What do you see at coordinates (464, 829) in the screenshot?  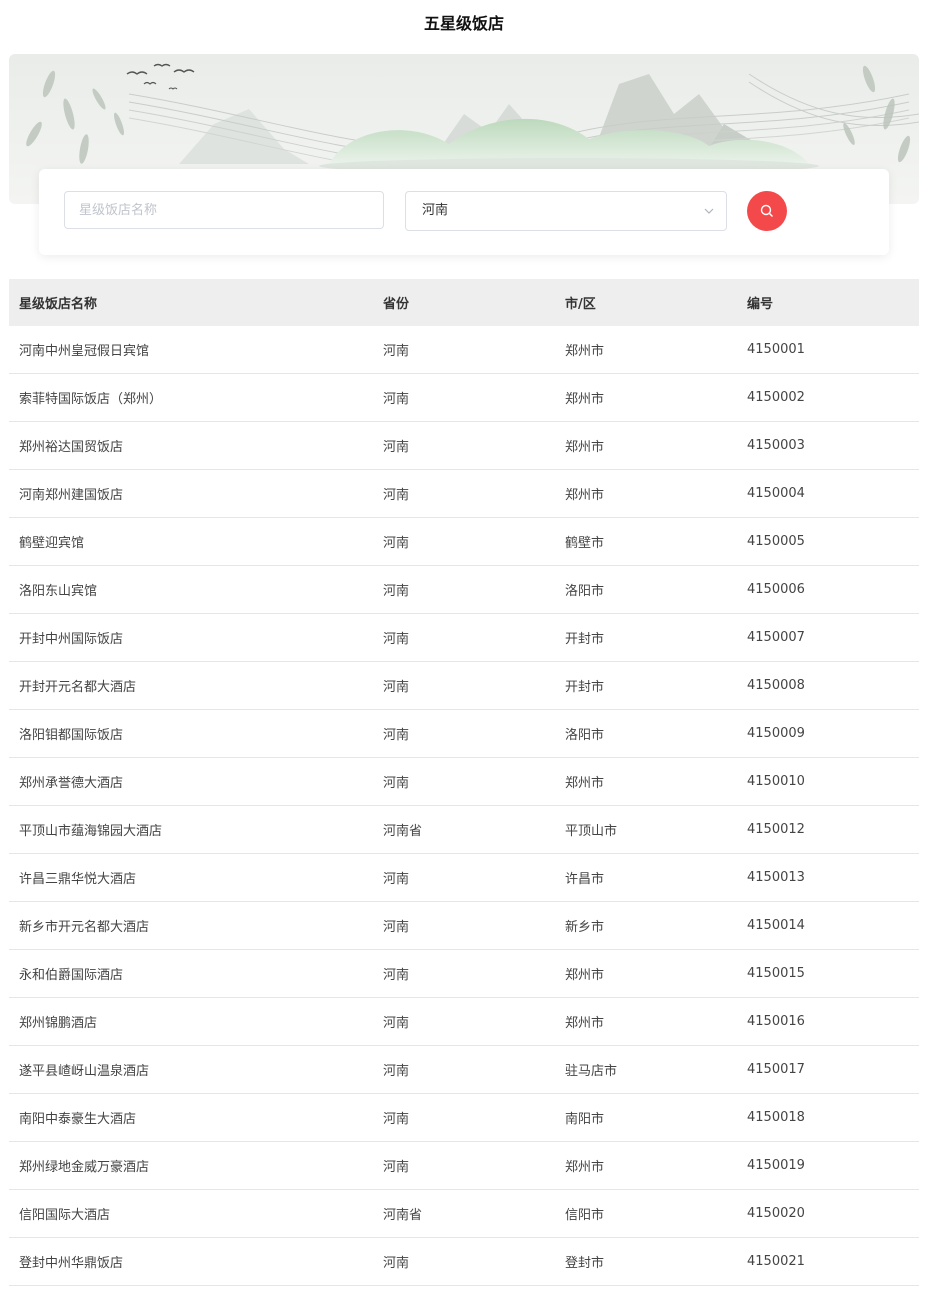 I see `table-row: 平顶山市蕴海锦园大酒店 河南省 平顶山市 4150012` at bounding box center [464, 829].